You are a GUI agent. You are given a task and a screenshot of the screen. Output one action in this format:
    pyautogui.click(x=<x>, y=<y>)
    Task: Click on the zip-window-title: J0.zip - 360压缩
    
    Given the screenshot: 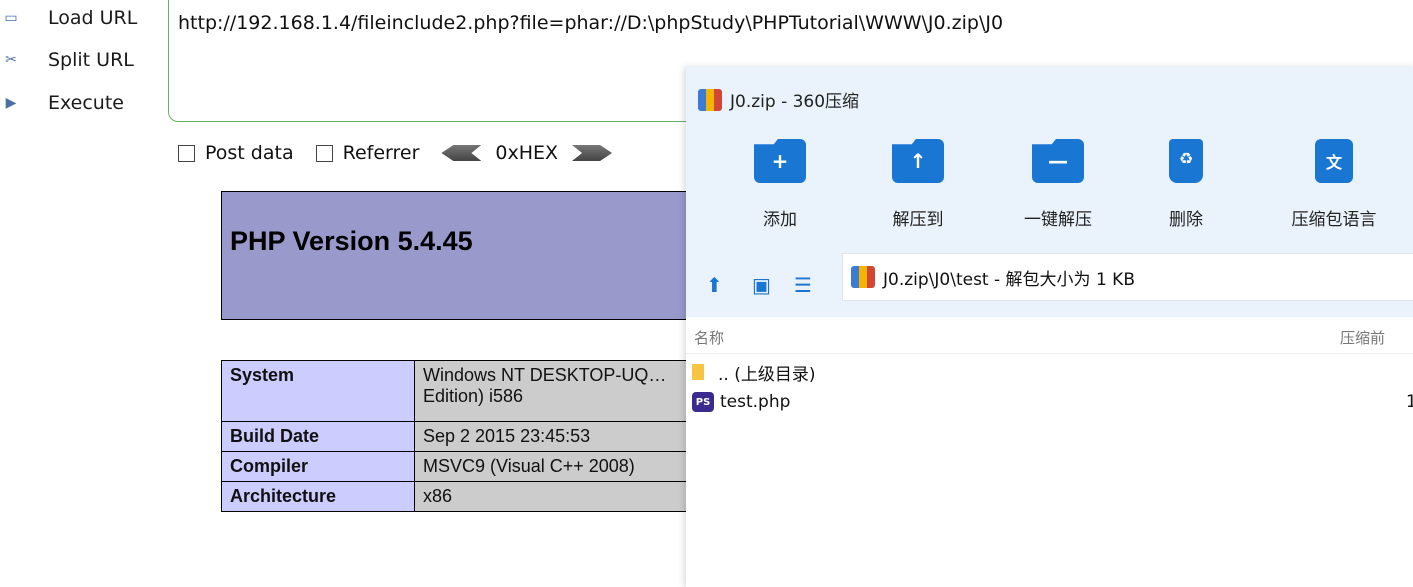 What is the action you would take?
    pyautogui.click(x=795, y=102)
    